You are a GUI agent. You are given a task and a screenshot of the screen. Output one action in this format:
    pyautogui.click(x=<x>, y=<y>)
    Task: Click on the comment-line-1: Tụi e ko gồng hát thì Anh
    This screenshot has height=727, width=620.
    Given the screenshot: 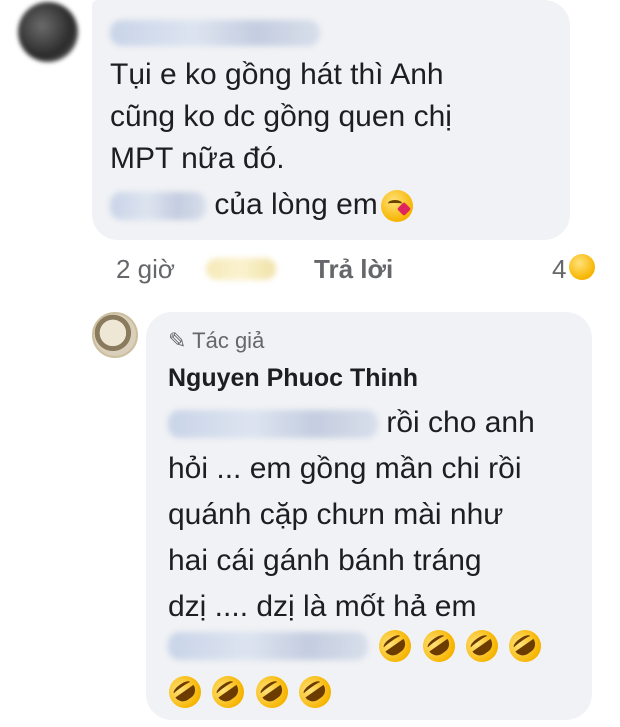 What is the action you would take?
    pyautogui.click(x=277, y=74)
    